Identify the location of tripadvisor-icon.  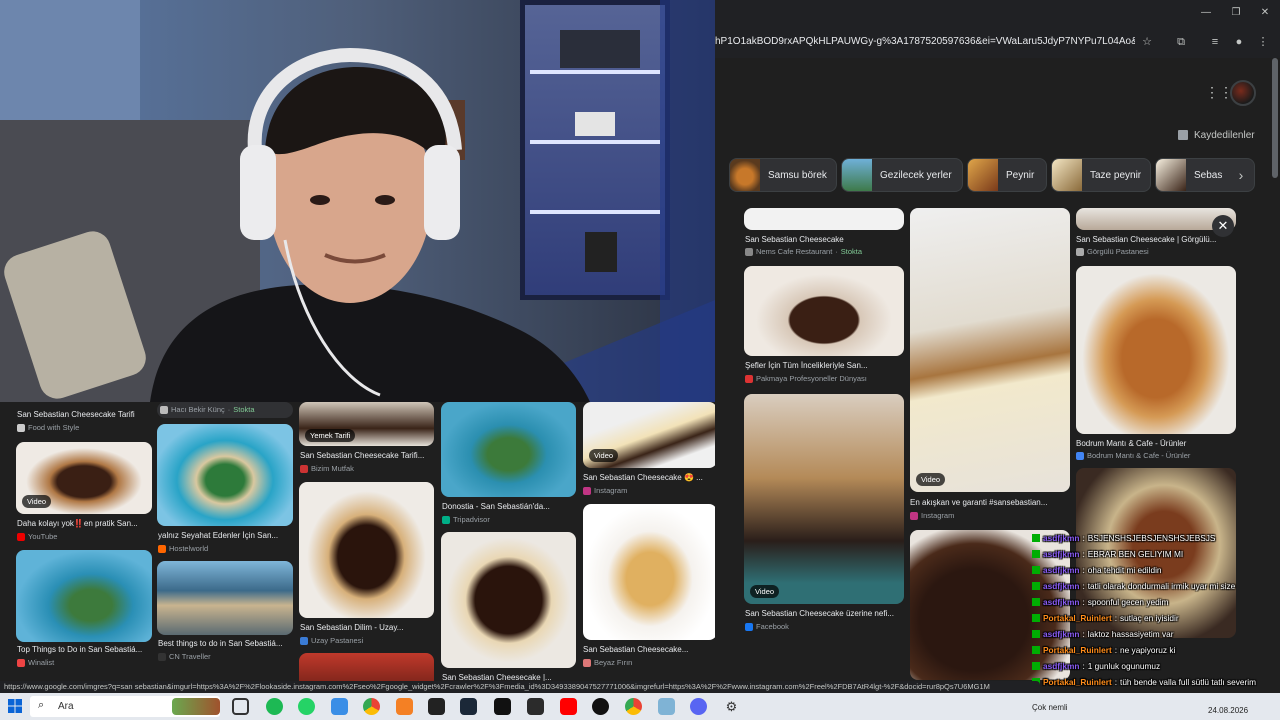
(446, 519).